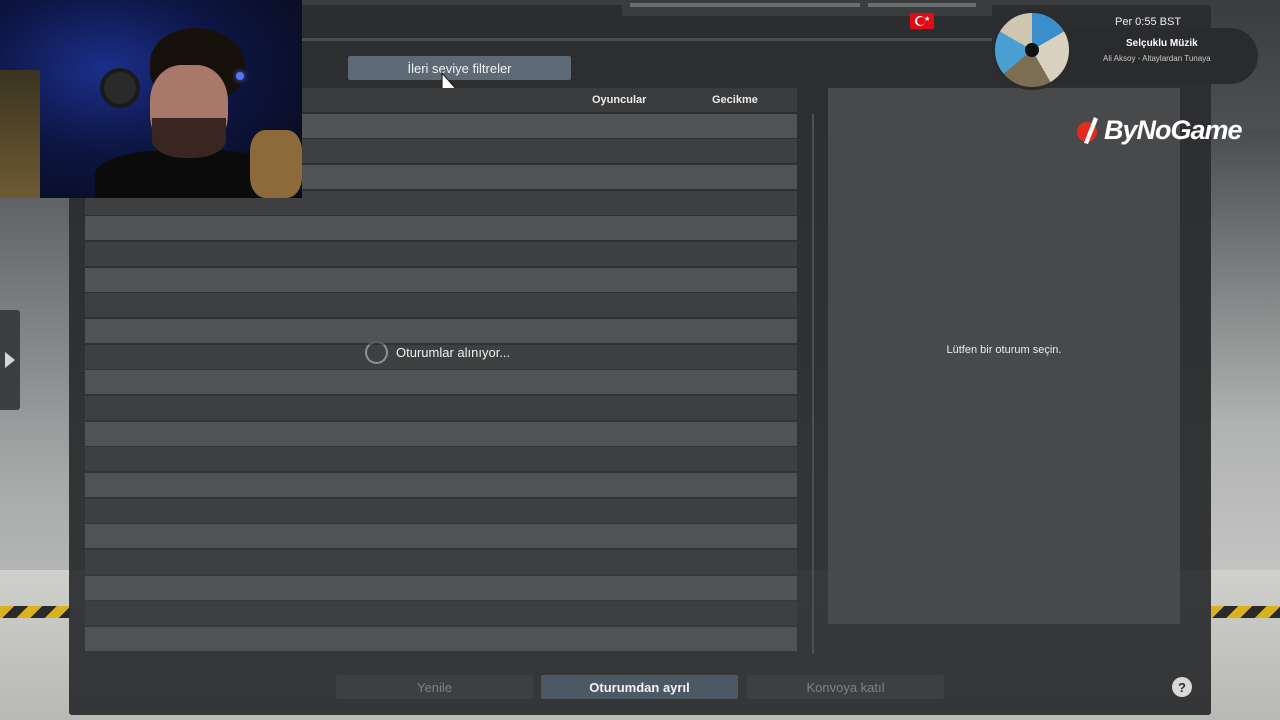 The image size is (1280, 720). What do you see at coordinates (1245, 612) in the screenshot?
I see `hazard-stripe-right` at bounding box center [1245, 612].